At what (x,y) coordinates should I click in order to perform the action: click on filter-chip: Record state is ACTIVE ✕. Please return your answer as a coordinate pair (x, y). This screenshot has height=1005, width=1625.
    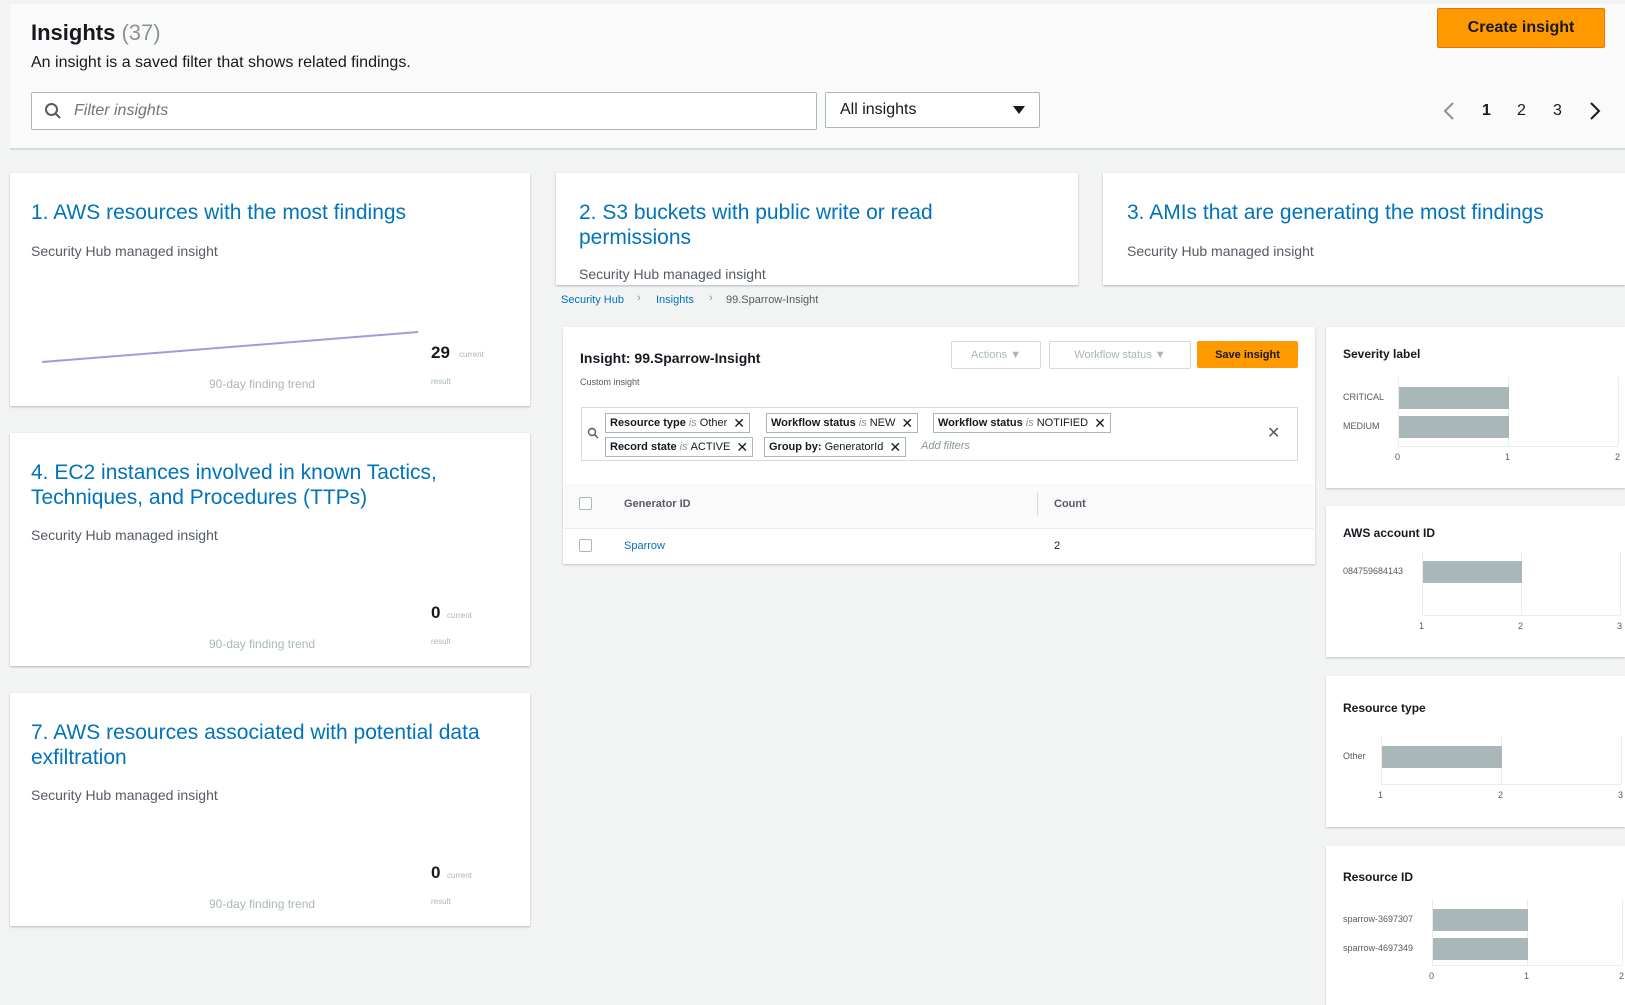
    Looking at the image, I should click on (679, 447).